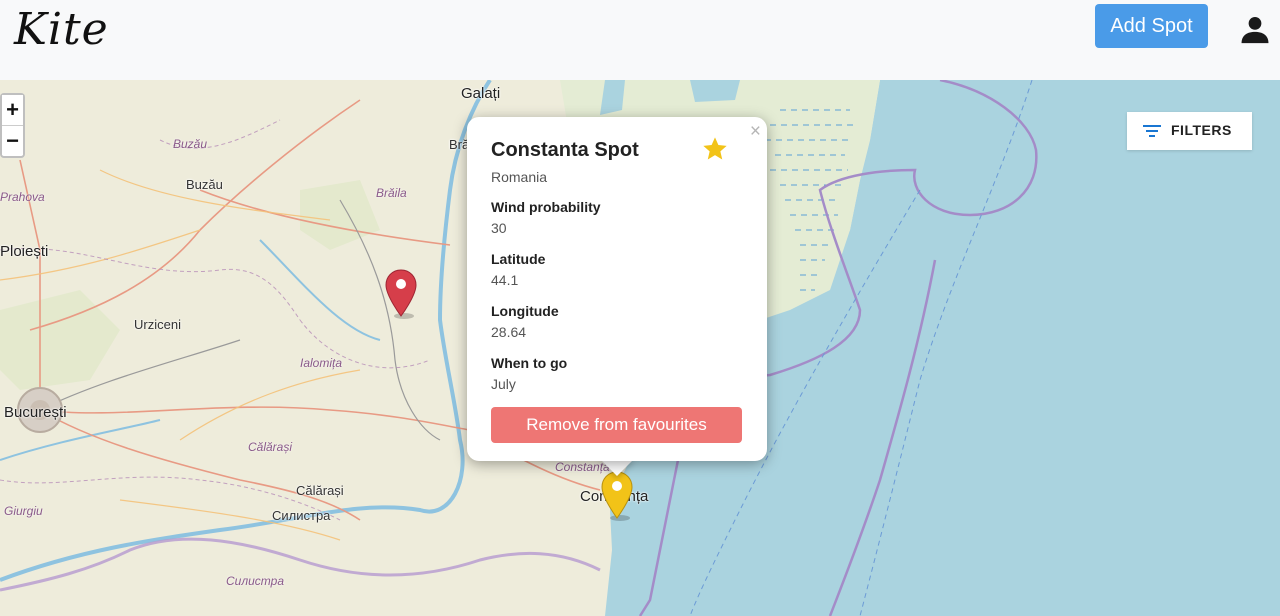 The height and width of the screenshot is (616, 1280). I want to click on map-label-galati: Galați, so click(481, 93).